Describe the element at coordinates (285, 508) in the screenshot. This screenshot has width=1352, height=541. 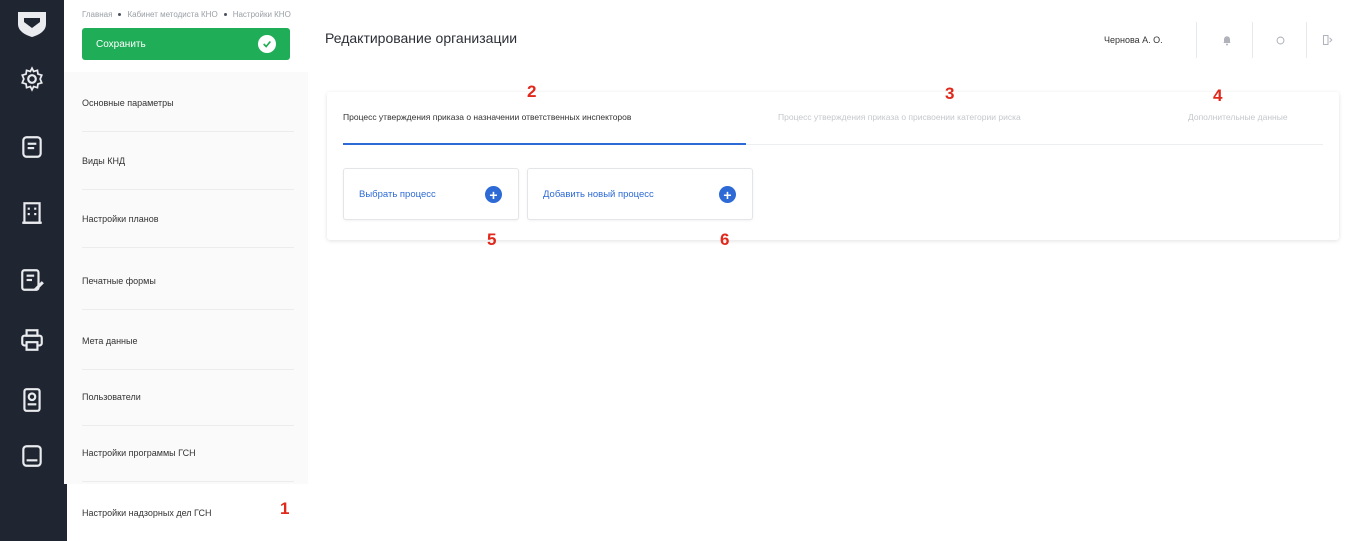
I see `annotation-number: 1` at that location.